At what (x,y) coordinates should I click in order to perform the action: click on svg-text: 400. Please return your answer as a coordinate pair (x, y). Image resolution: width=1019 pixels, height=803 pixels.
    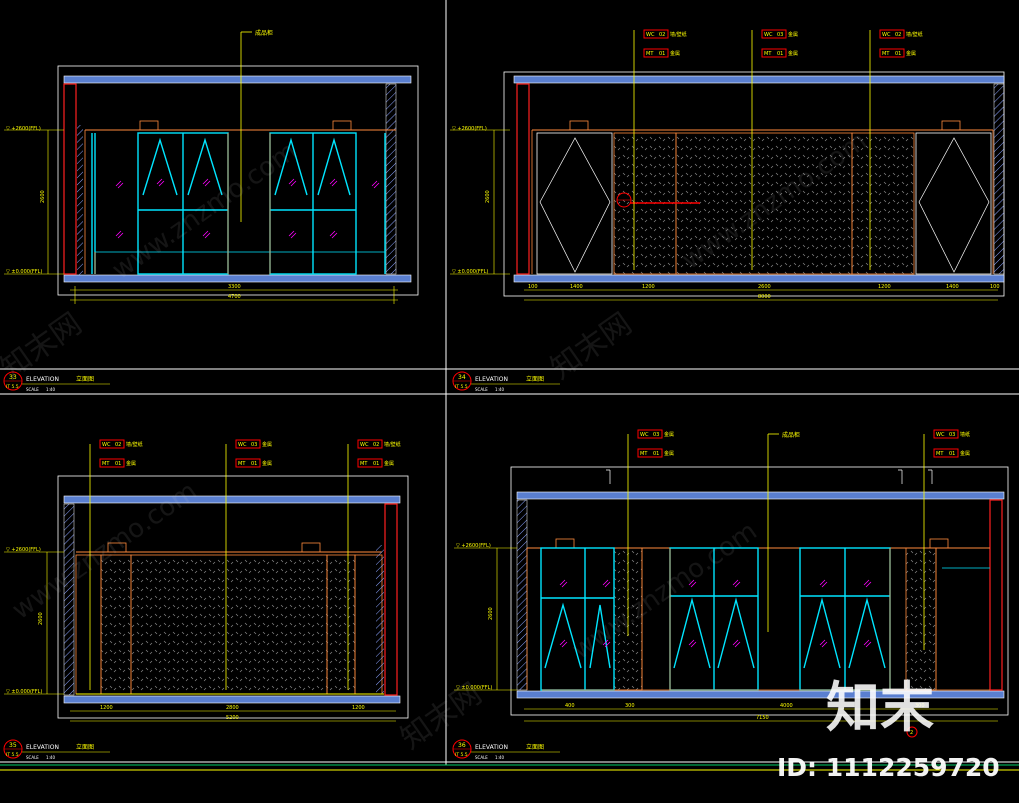
    Looking at the image, I should click on (570, 706).